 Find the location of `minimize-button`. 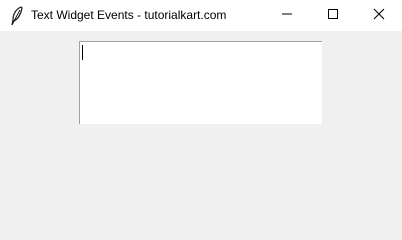

minimize-button is located at coordinates (287, 15).